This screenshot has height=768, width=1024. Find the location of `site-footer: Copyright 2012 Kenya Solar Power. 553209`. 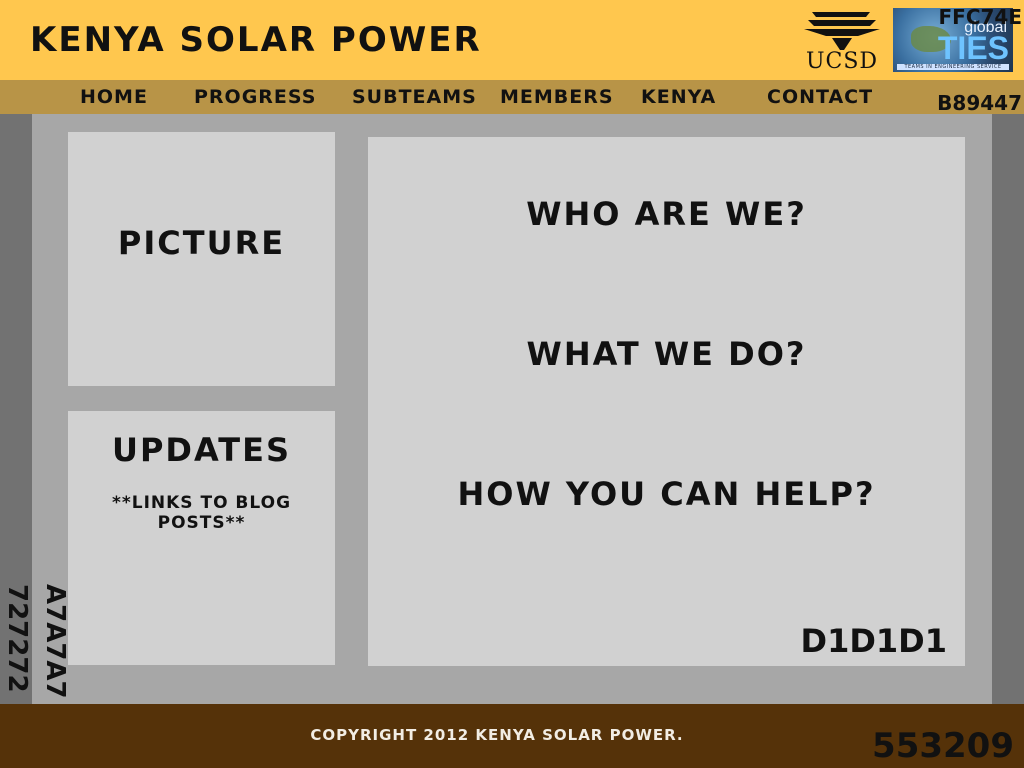

site-footer: Copyright 2012 Kenya Solar Power. 553209 is located at coordinates (512, 736).